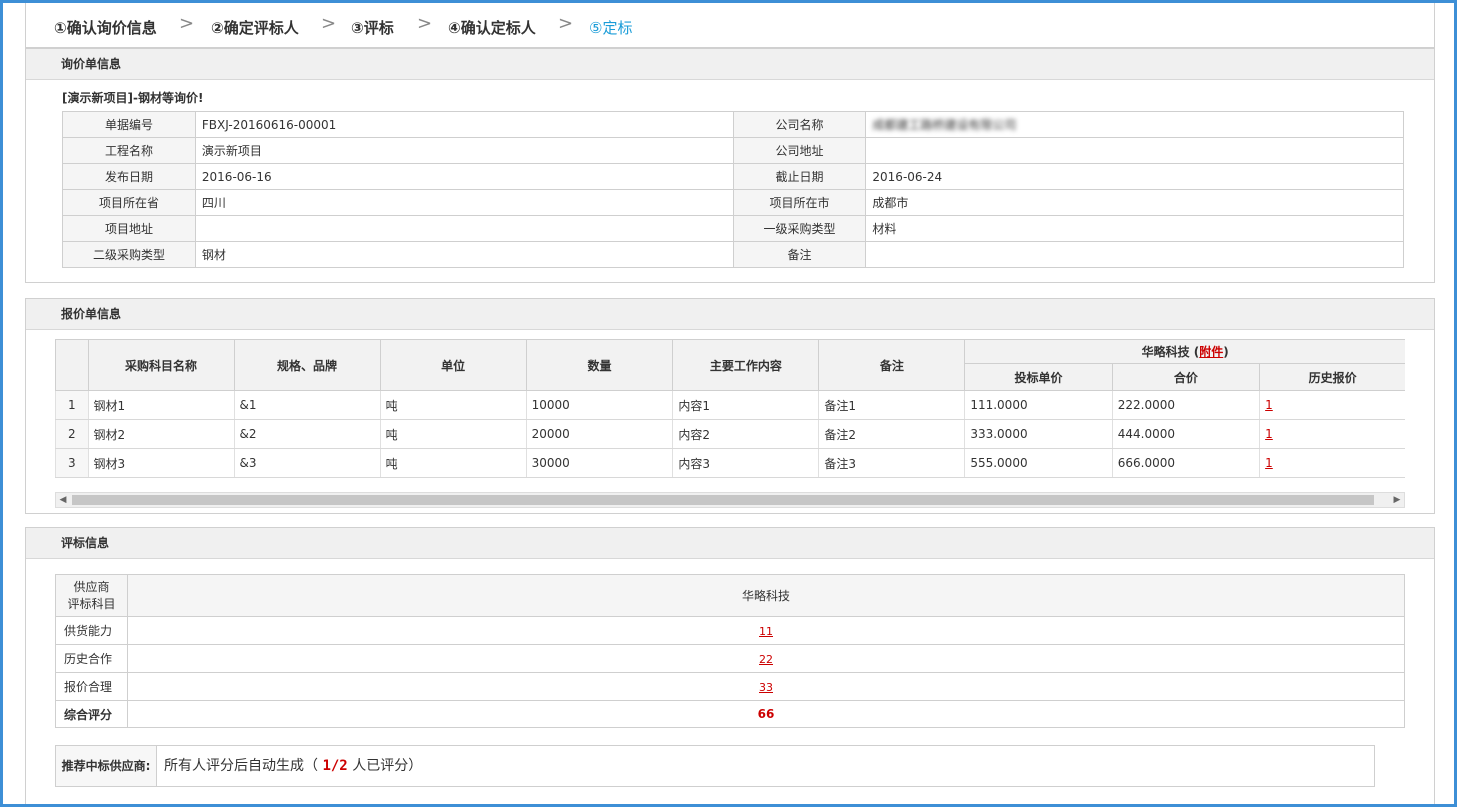 The image size is (1457, 807). Describe the element at coordinates (72, 463) in the screenshot. I see `row-number: 3` at that location.